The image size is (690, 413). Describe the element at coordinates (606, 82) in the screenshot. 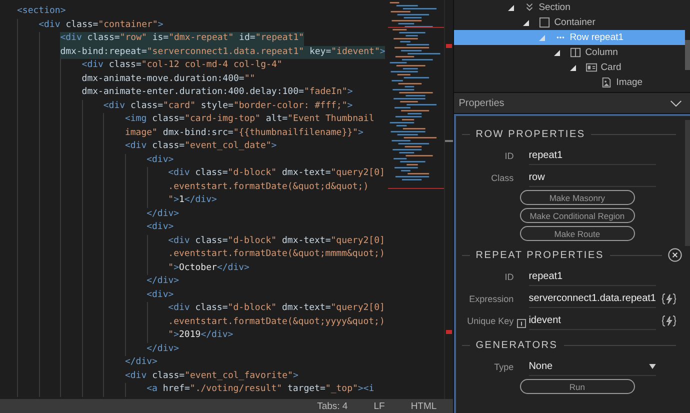

I see `image-file-icon` at that location.